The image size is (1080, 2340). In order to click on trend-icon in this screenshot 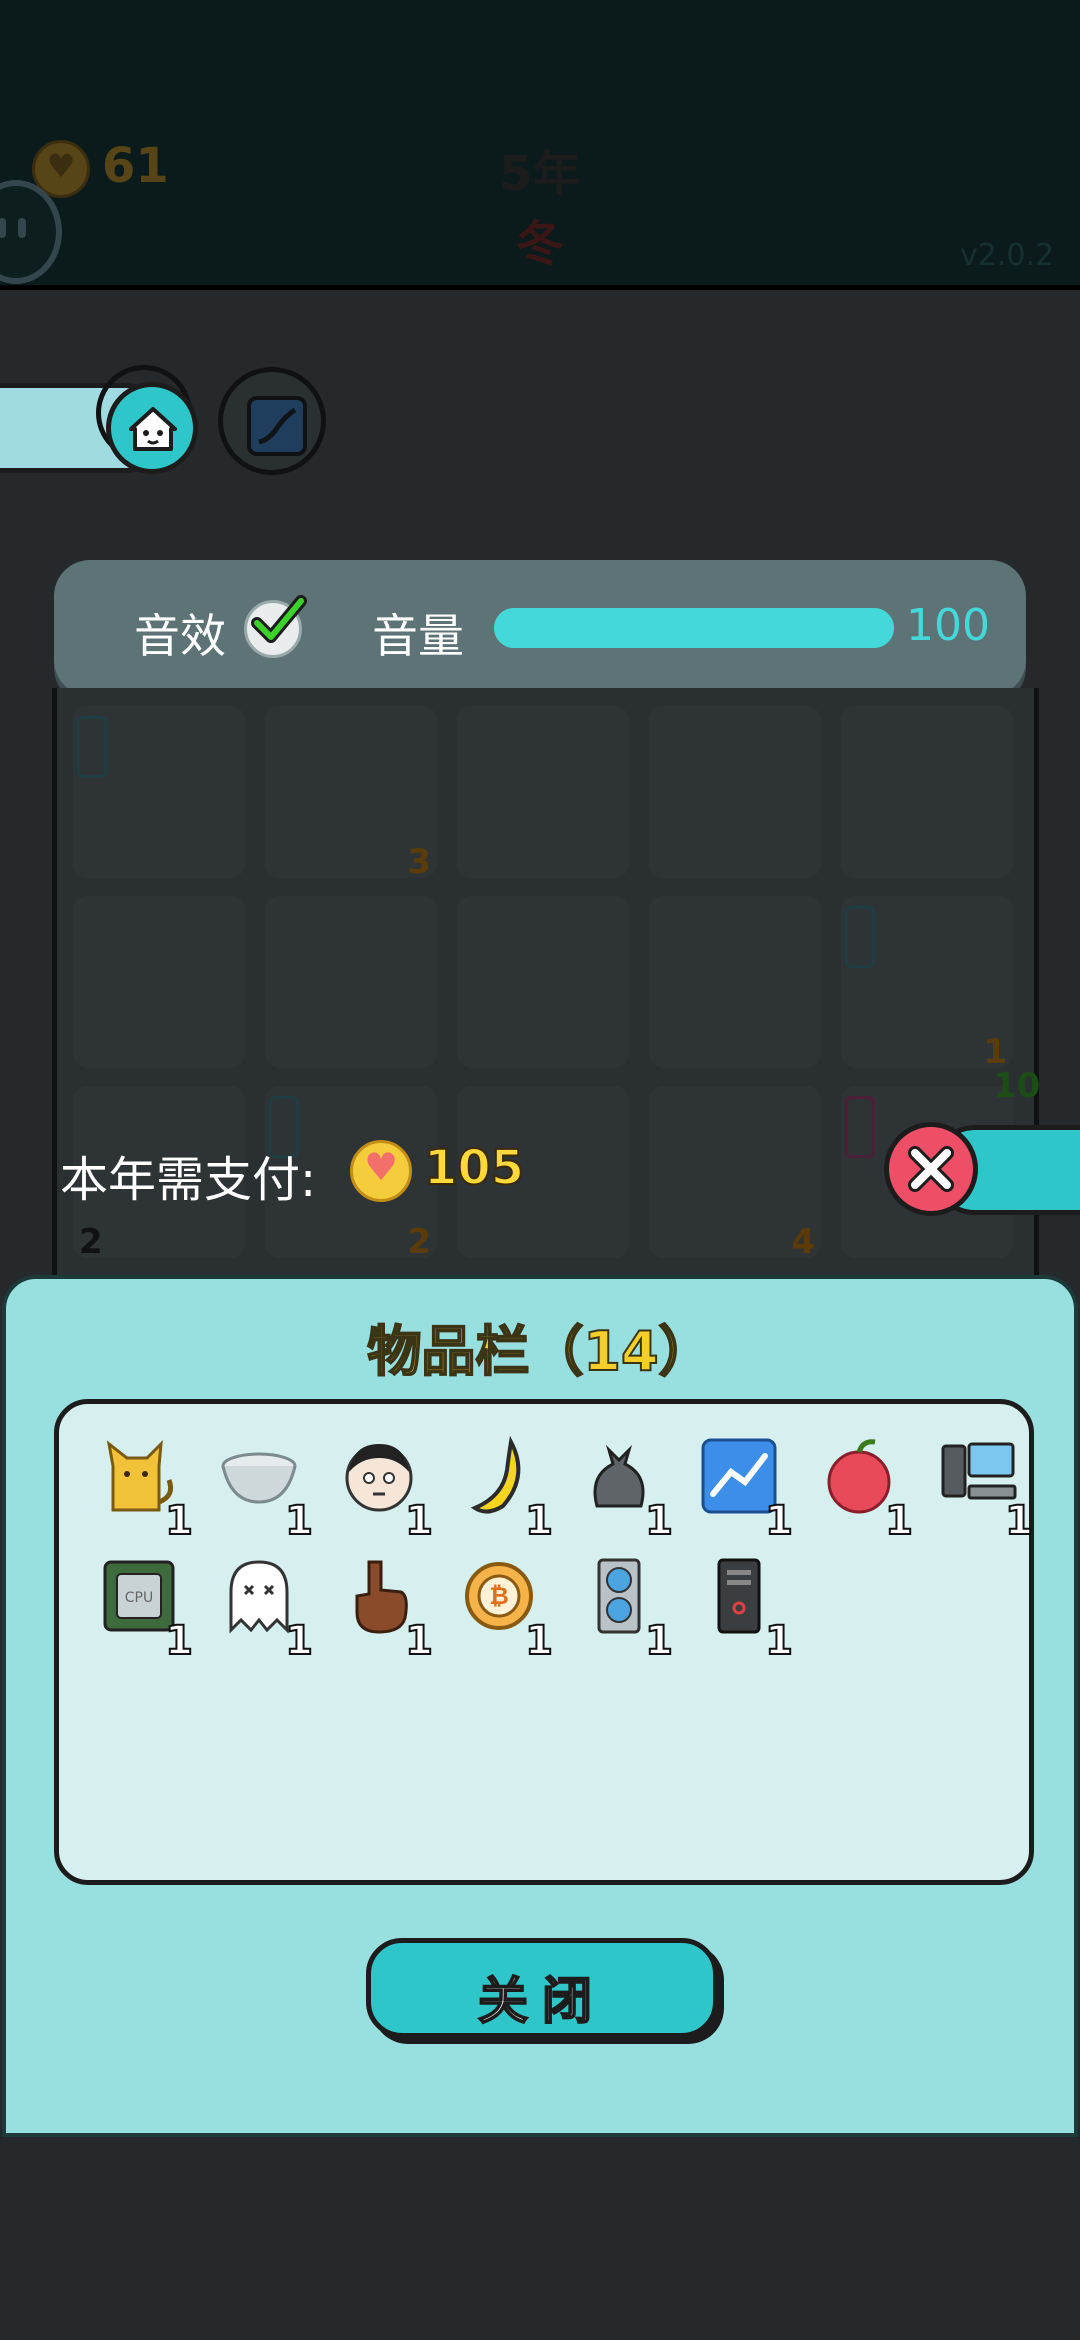, I will do `click(277, 426)`.